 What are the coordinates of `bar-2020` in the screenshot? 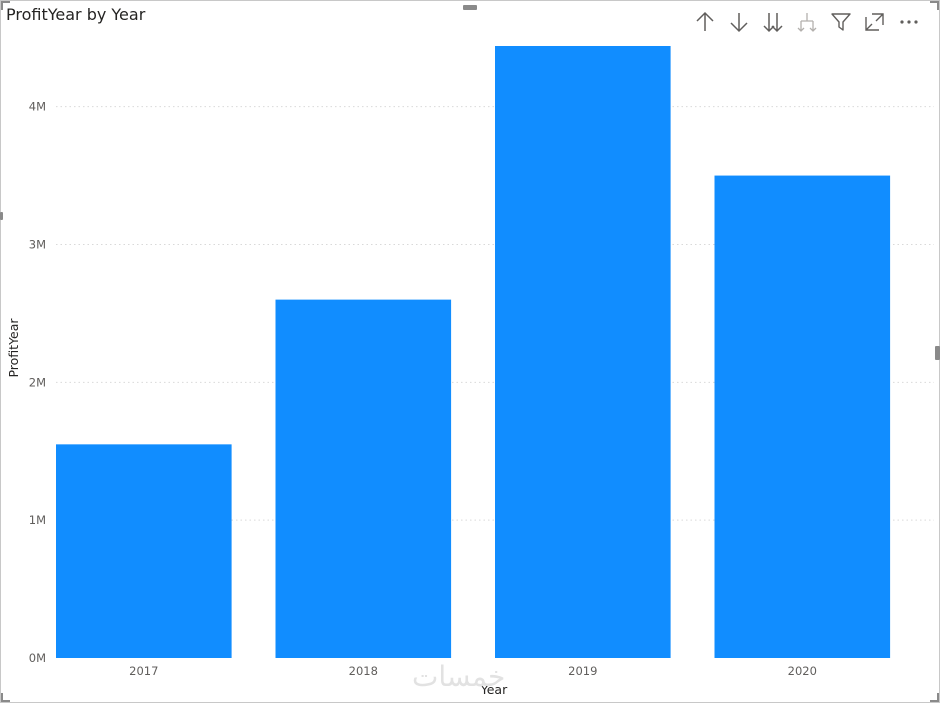 It's located at (802, 416).